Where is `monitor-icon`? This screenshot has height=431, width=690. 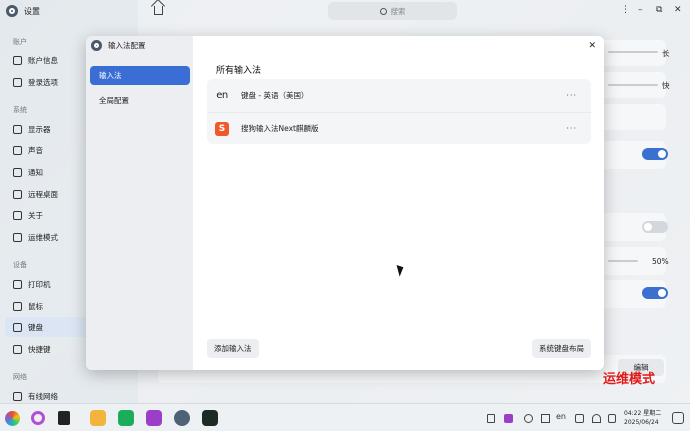 monitor-icon is located at coordinates (17, 129).